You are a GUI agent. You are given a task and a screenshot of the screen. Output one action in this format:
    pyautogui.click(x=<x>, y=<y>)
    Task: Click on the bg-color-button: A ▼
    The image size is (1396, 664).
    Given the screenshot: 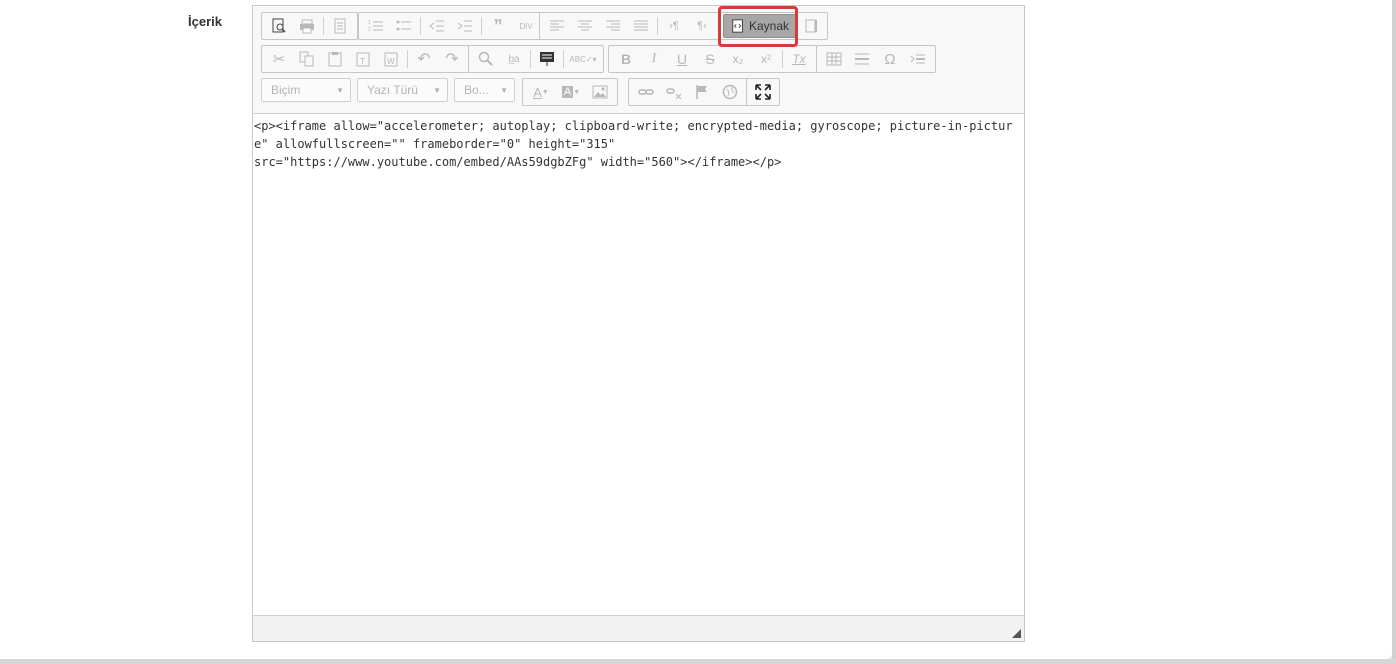 What is the action you would take?
    pyautogui.click(x=571, y=92)
    